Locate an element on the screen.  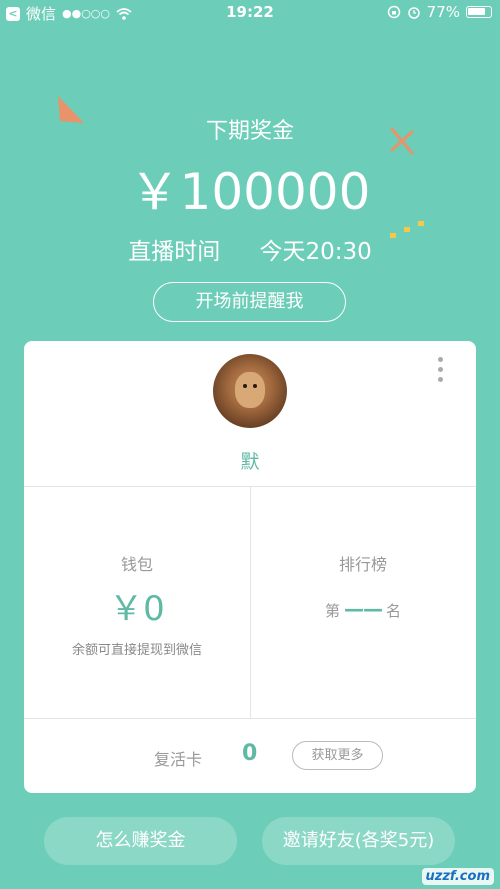
battery-percent: 77% is located at coordinates (443, 12).